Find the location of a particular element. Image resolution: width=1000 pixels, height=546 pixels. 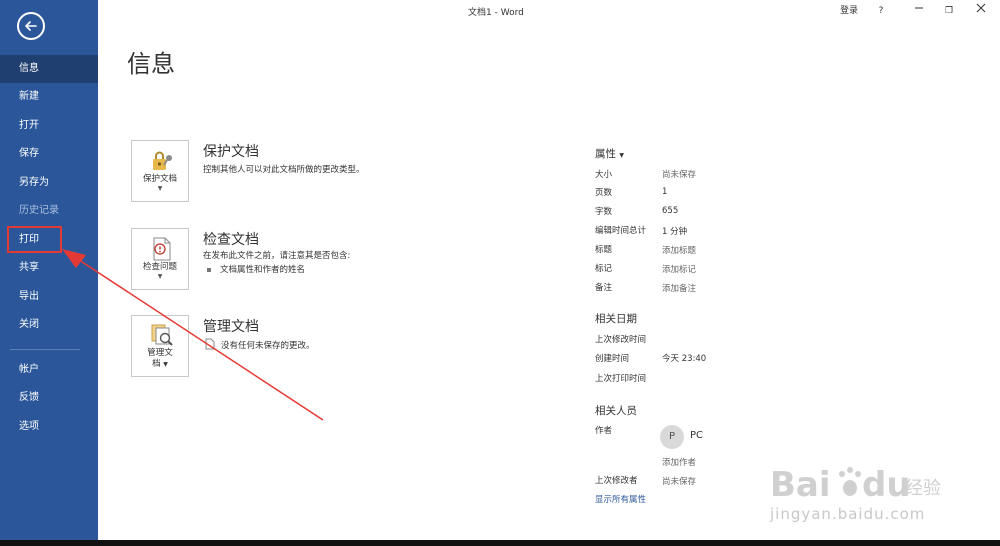

watermark-url: jingyan.baidu.com is located at coordinates (848, 514).